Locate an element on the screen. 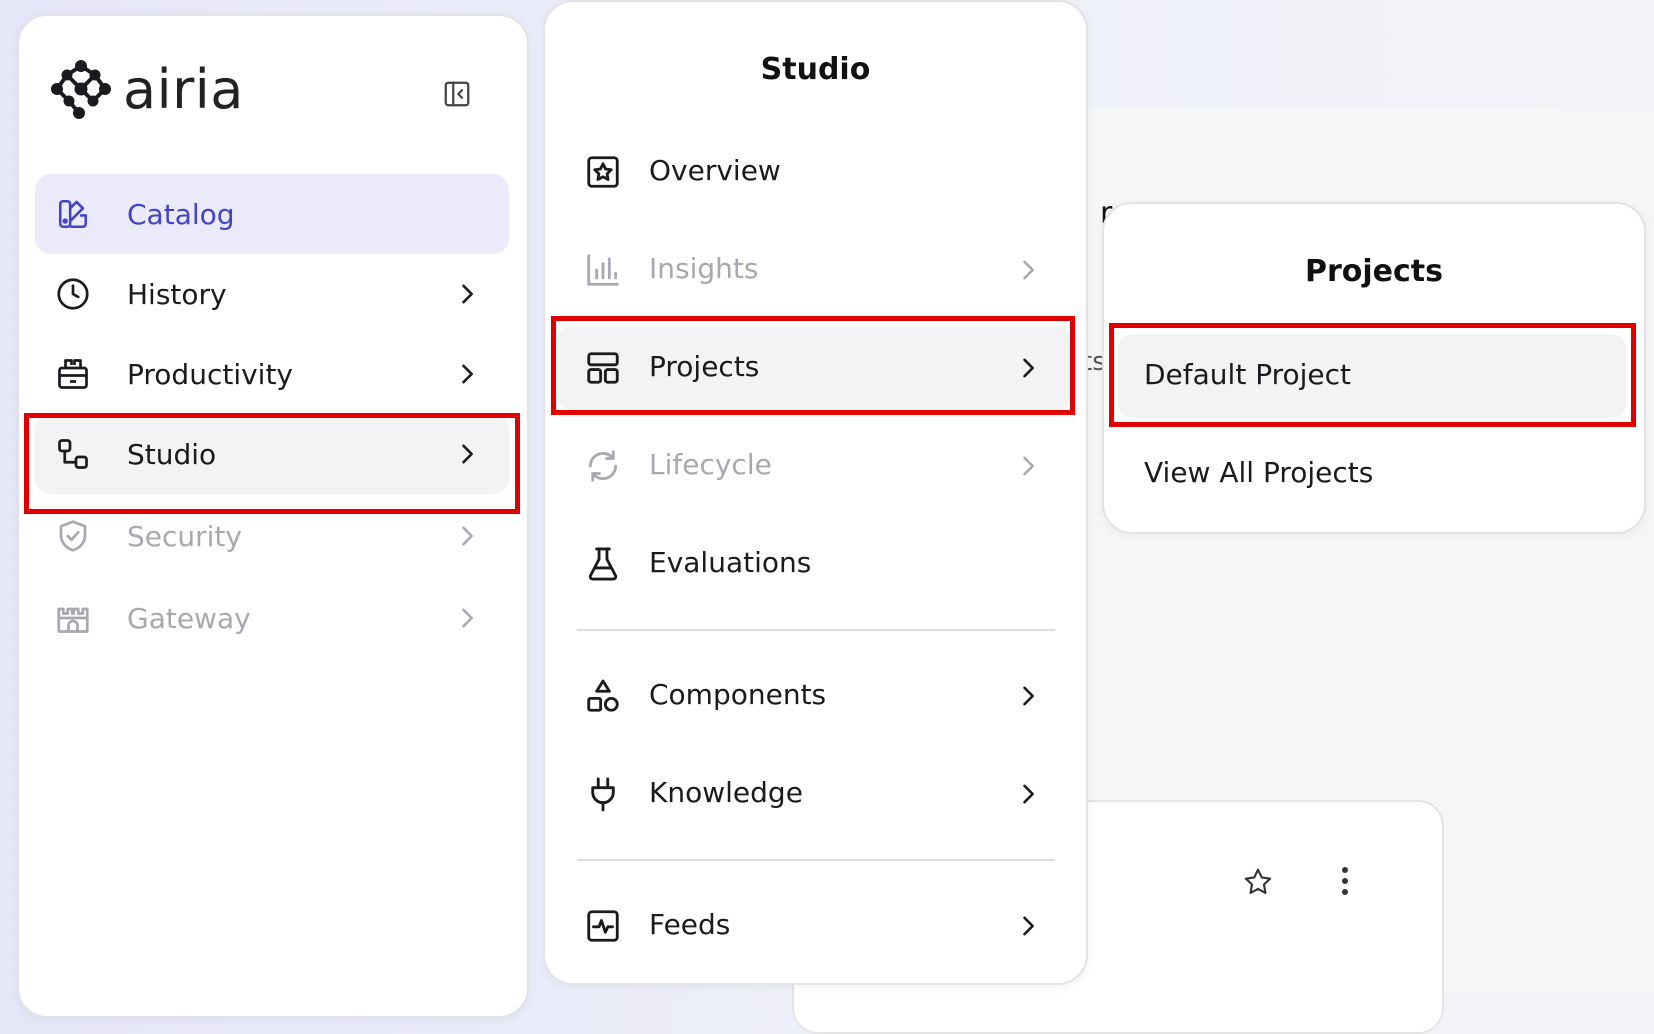  flask-icon is located at coordinates (603, 564).